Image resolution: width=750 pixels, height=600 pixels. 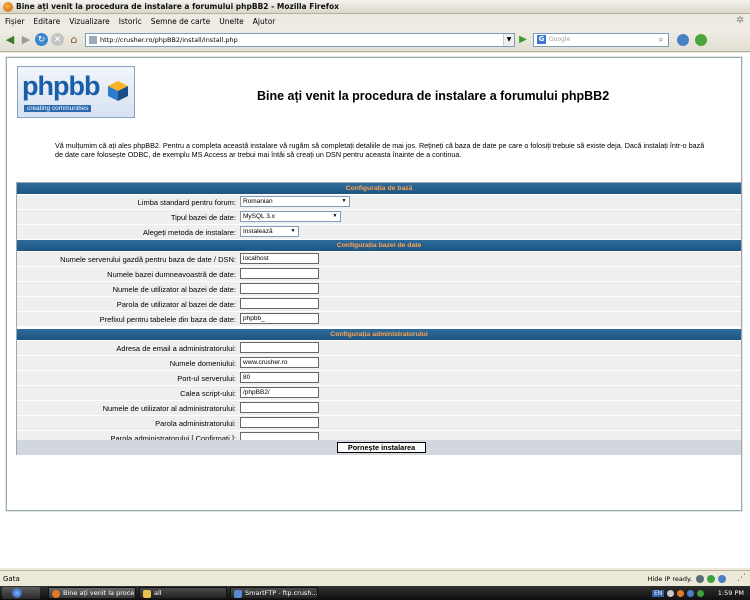 I want to click on address-dropdown-icon: ▼, so click(x=508, y=39).